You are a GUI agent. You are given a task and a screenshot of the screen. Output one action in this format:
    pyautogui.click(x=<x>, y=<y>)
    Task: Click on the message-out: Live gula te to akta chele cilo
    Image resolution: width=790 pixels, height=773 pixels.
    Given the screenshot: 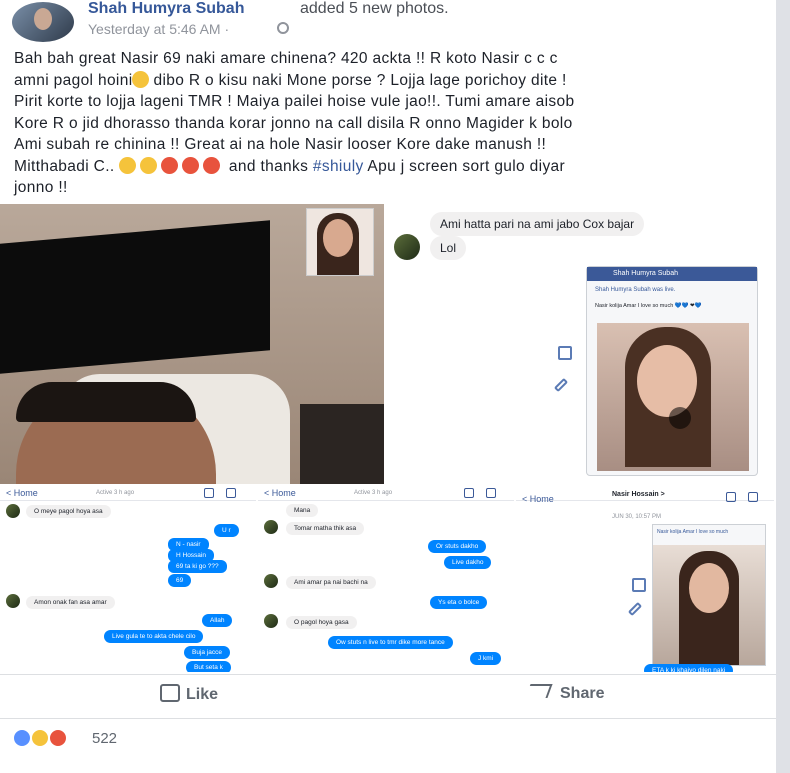 What is the action you would take?
    pyautogui.click(x=154, y=636)
    